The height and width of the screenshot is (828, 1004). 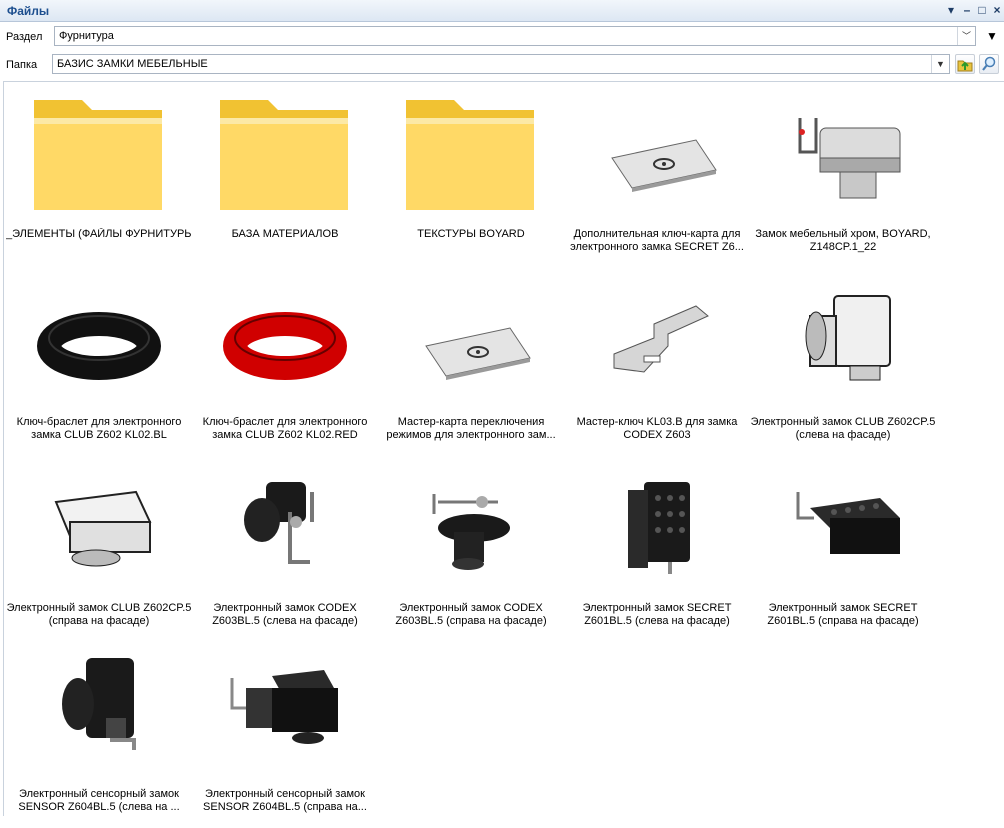 What do you see at coordinates (657, 621) in the screenshot?
I see `caption-line: Z601BL.5 (слева на фасаде)` at bounding box center [657, 621].